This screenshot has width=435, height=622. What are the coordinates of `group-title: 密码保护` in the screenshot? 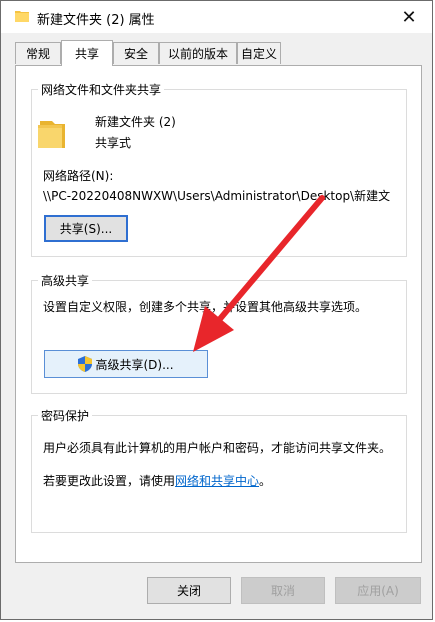 It's located at (65, 415).